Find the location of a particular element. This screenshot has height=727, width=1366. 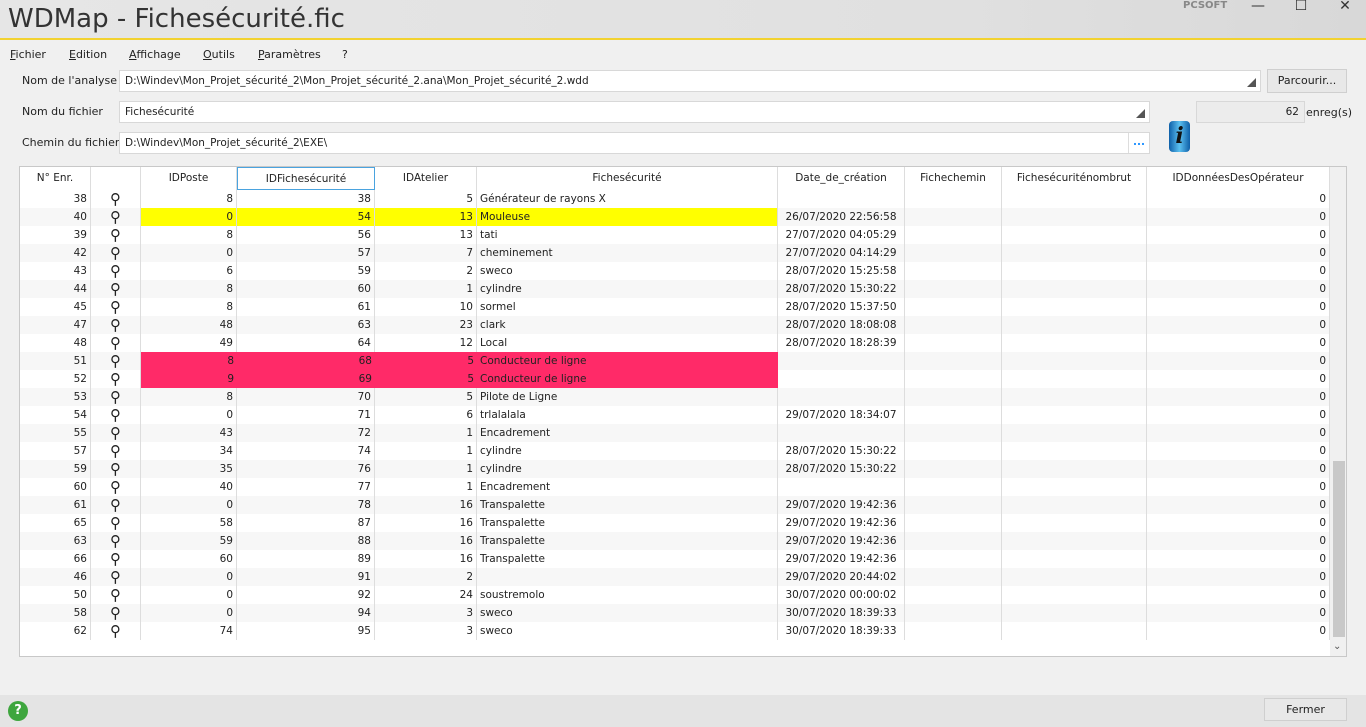

table-row: 50 ⚲ 0 92 24 soustremolo 30/07/2020 00:00:02 0 is located at coordinates (675, 595).